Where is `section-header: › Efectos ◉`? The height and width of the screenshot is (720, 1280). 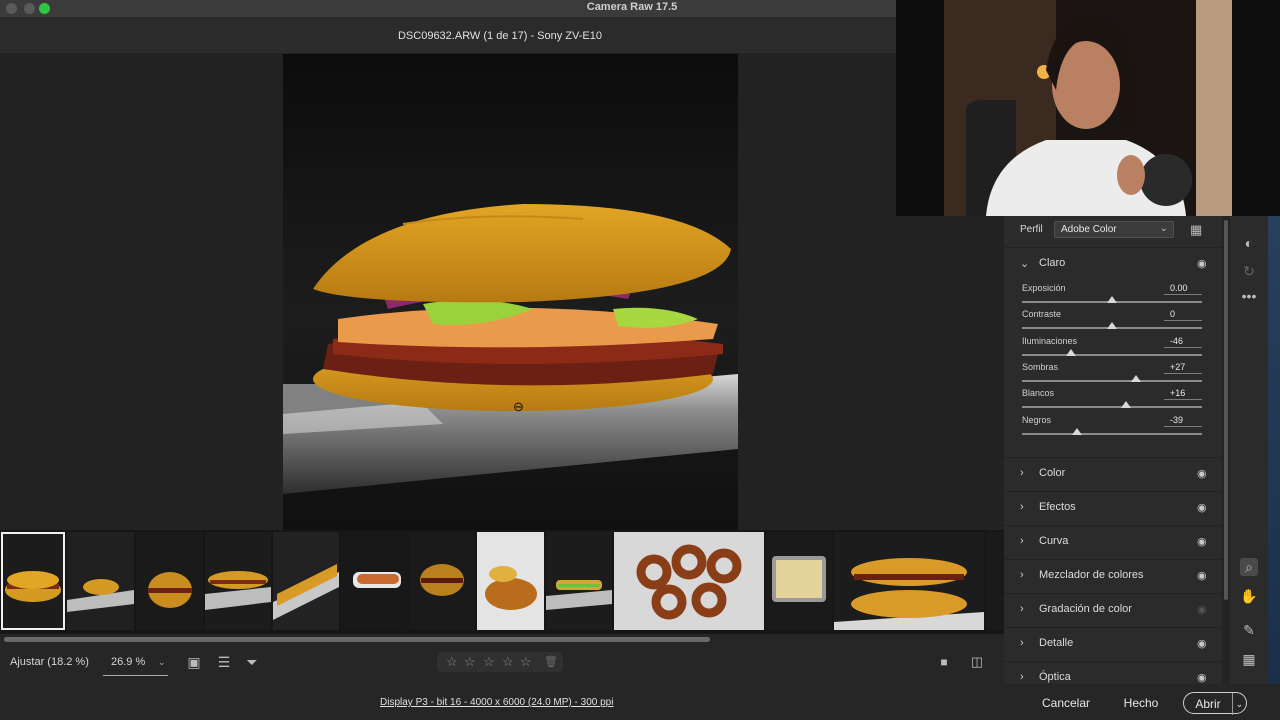
section-header: › Efectos ◉ is located at coordinates (1113, 507).